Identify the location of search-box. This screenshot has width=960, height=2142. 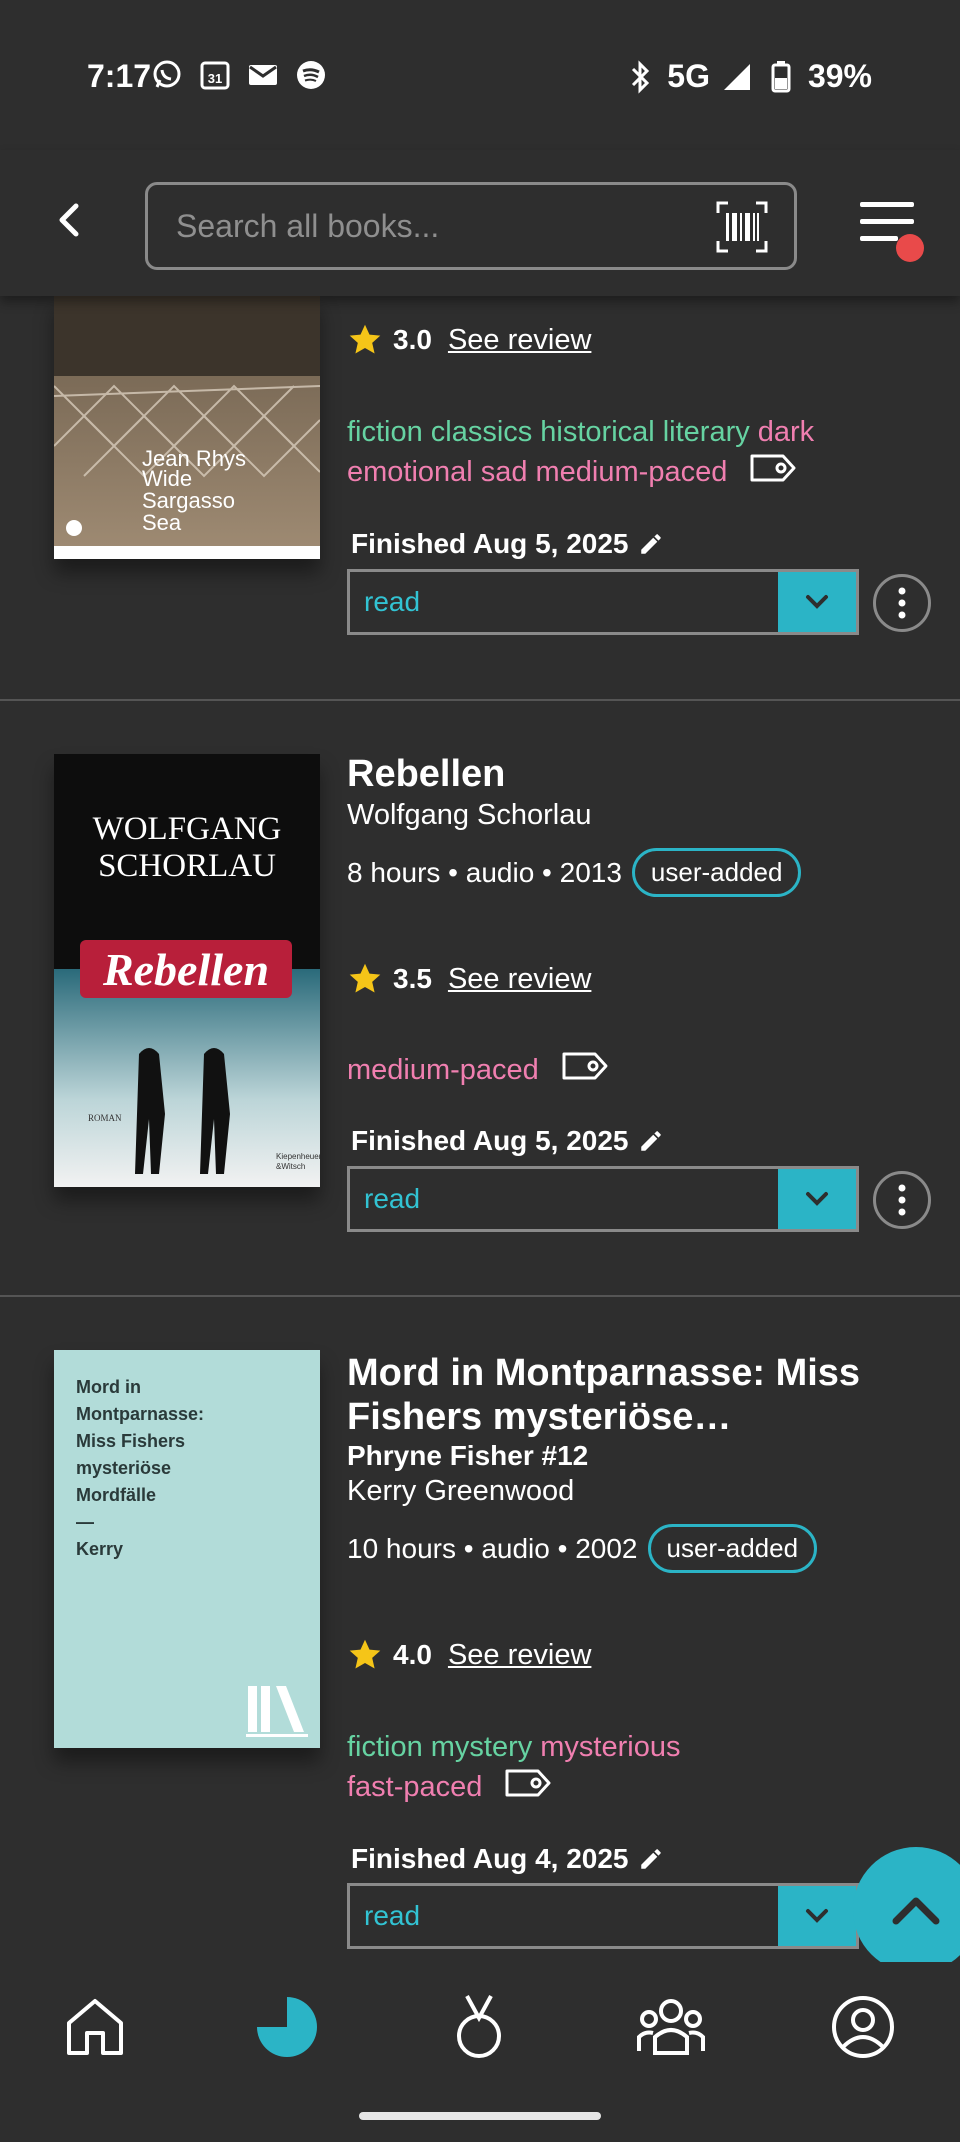
(471, 226).